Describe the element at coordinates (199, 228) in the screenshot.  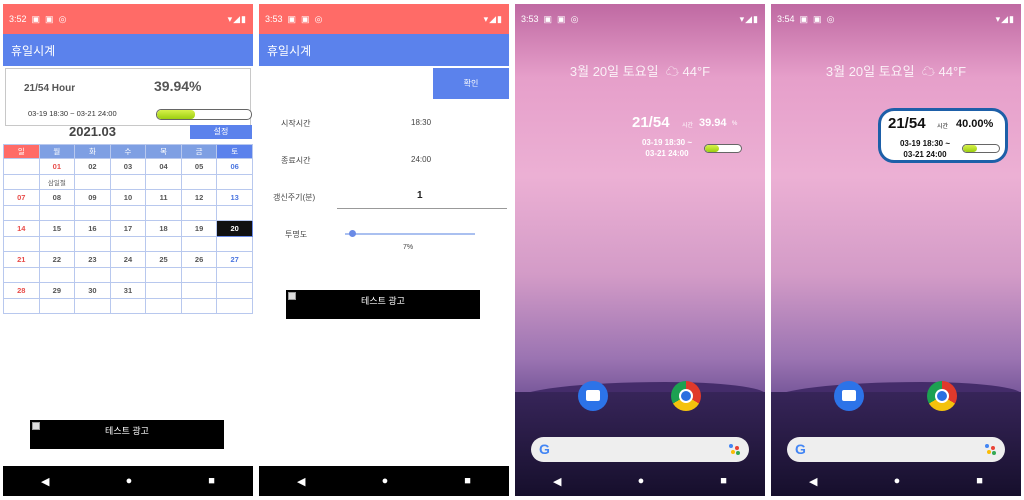
I see `calendar-day: 19` at that location.